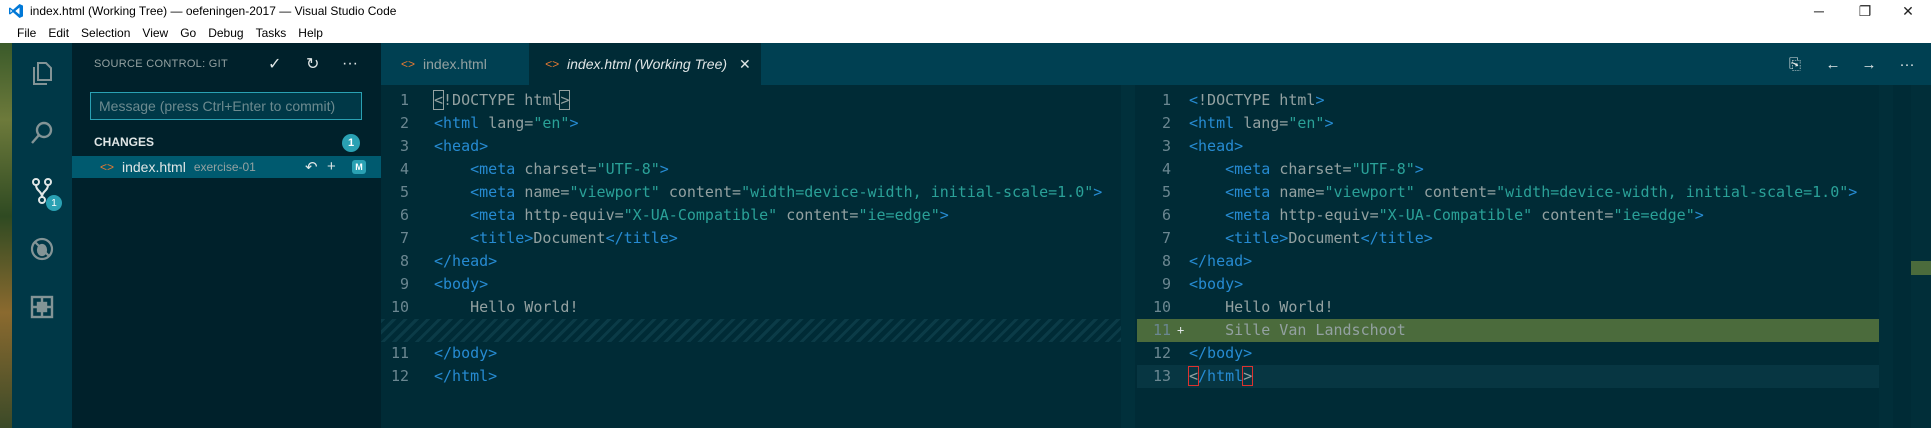 Image resolution: width=1931 pixels, height=428 pixels. I want to click on changed-file-row: <> index.html exercise-01 ↶ + M, so click(226, 167).